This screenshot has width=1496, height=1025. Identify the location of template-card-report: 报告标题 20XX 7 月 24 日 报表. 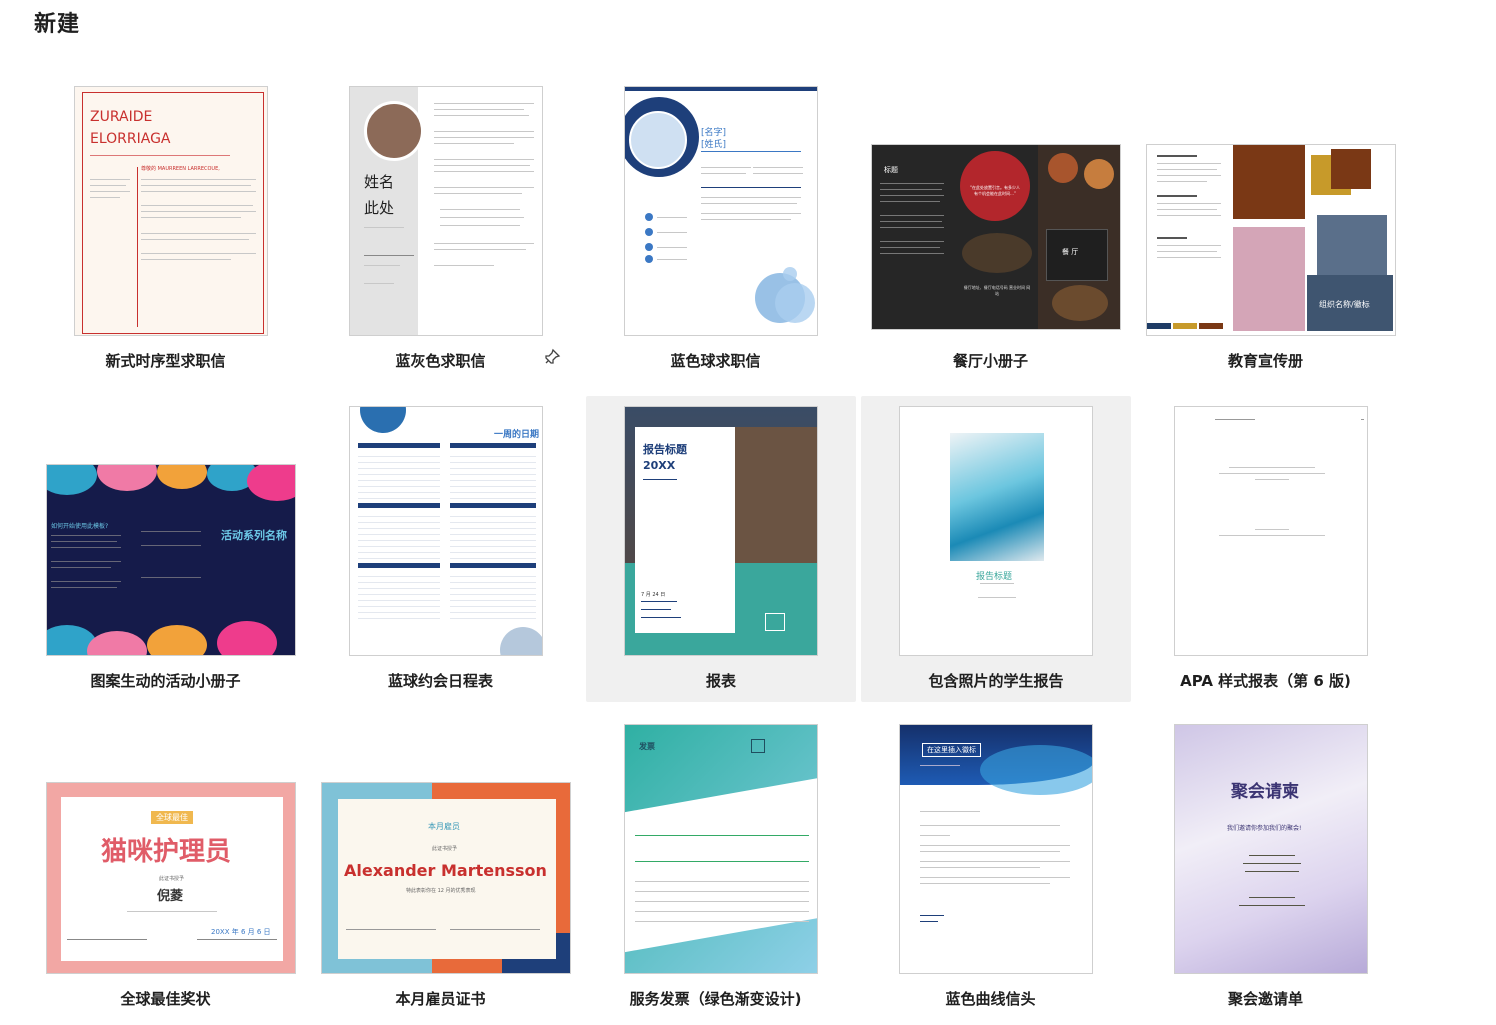
(721, 549).